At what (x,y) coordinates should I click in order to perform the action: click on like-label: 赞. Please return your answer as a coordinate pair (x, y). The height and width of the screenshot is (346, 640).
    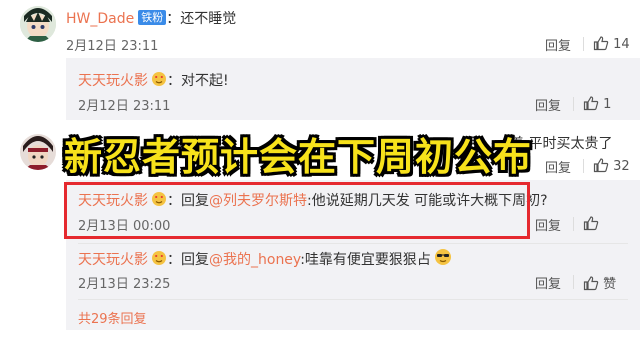
    Looking at the image, I should click on (610, 284).